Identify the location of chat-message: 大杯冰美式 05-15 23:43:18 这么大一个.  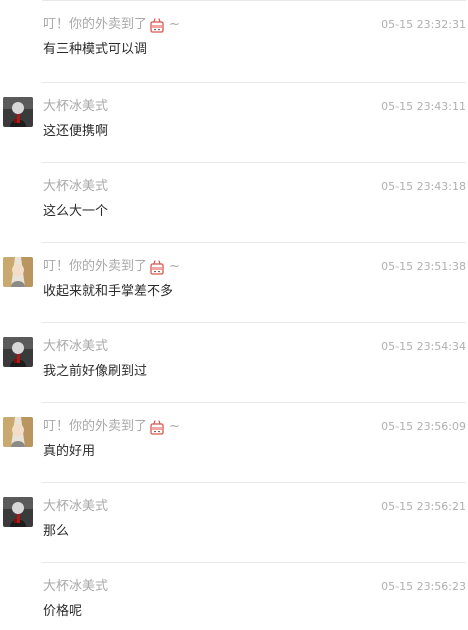
(234, 202).